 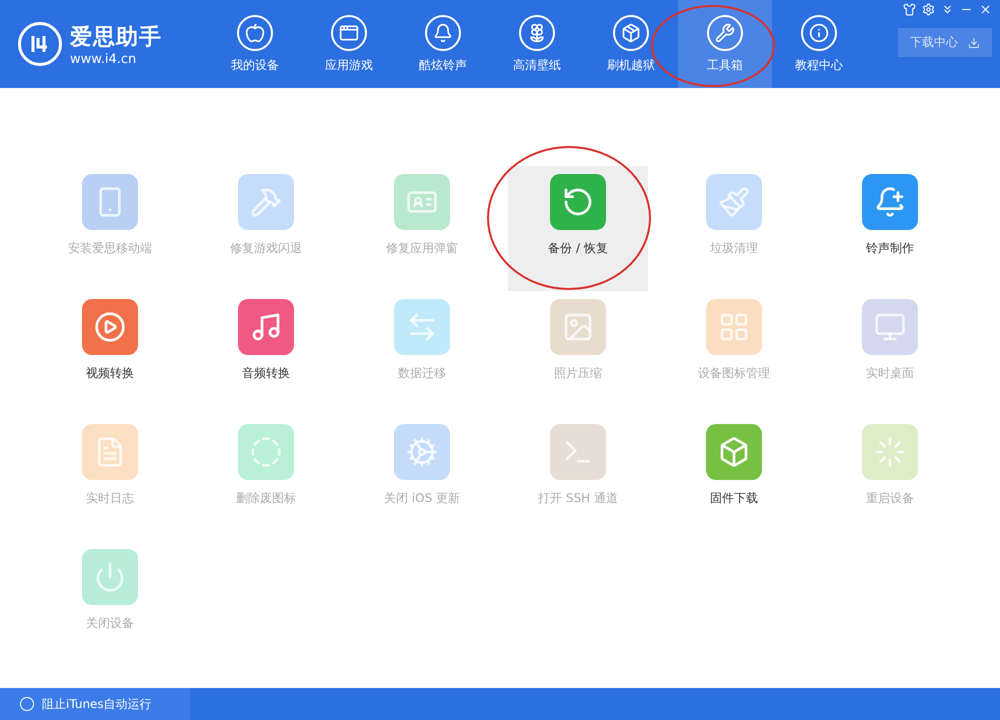 I want to click on app-url: www.i4.cn, so click(x=104, y=59).